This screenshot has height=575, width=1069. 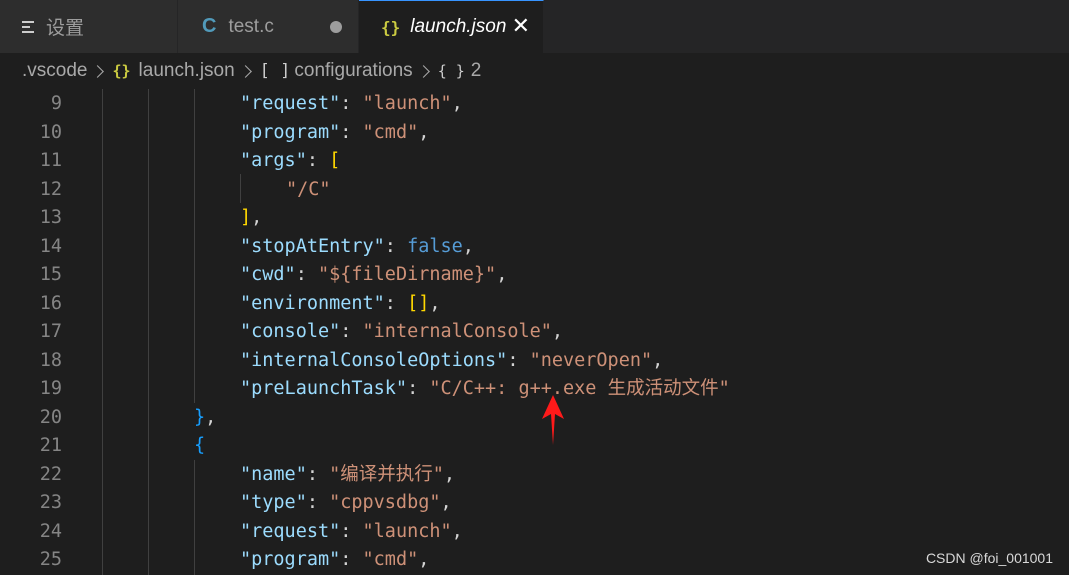 What do you see at coordinates (457, 331) in the screenshot?
I see `code-token: "internalConsole"` at bounding box center [457, 331].